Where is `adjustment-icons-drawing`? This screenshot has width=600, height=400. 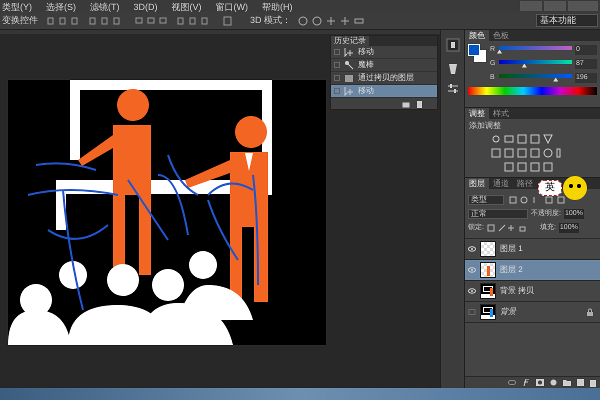 adjustment-icons-drawing is located at coordinates (526, 154).